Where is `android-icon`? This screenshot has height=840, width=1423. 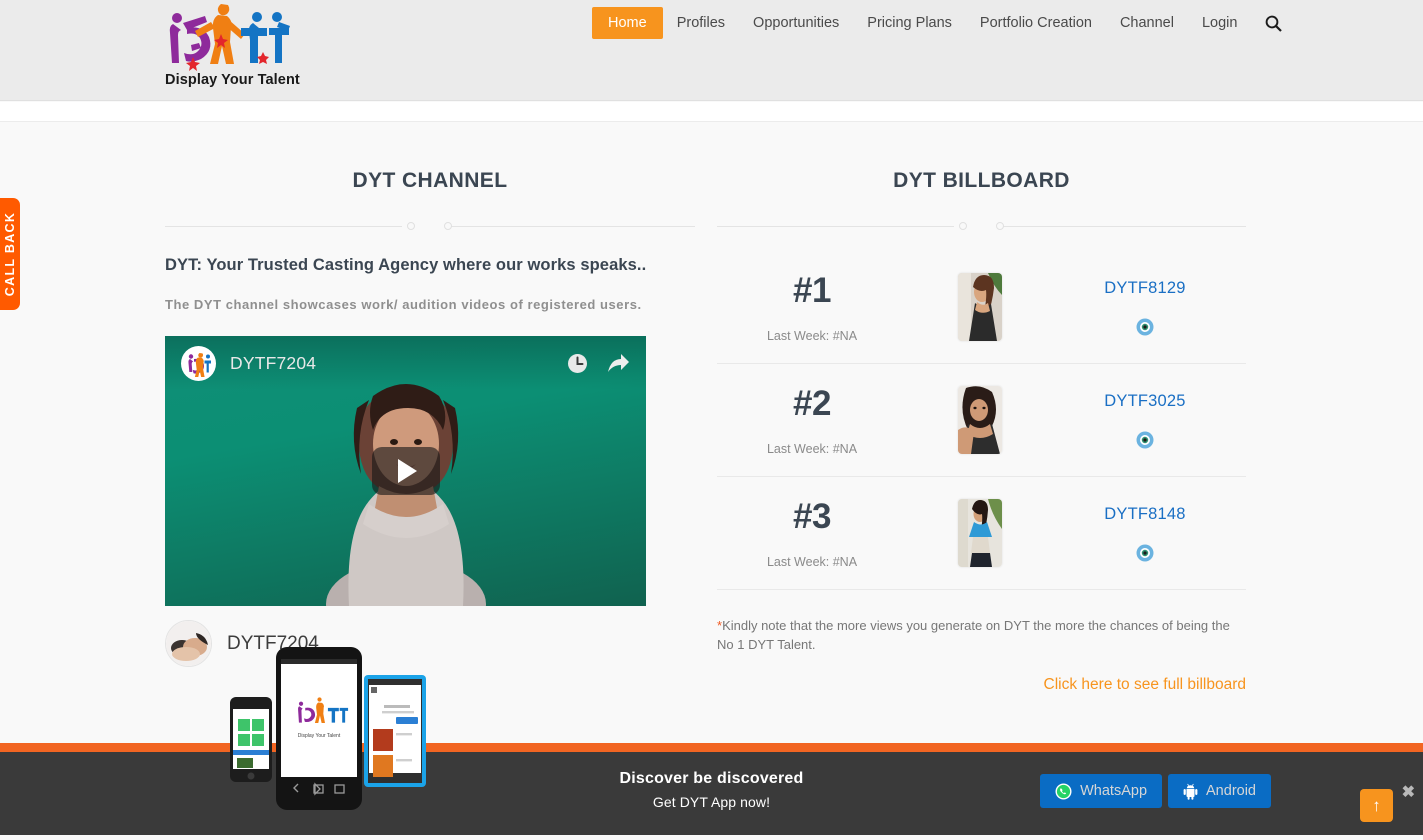 android-icon is located at coordinates (1190, 791).